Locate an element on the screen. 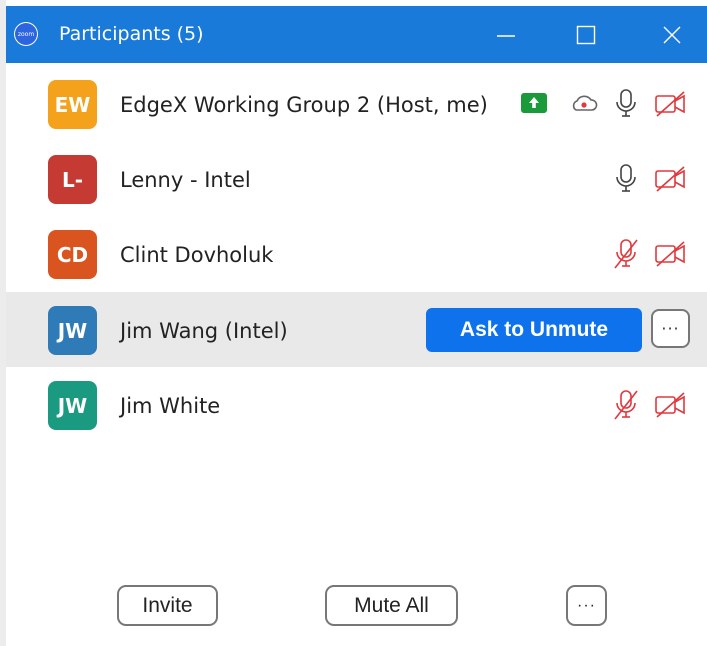 The image size is (707, 646). participant-name: Jim White is located at coordinates (170, 406).